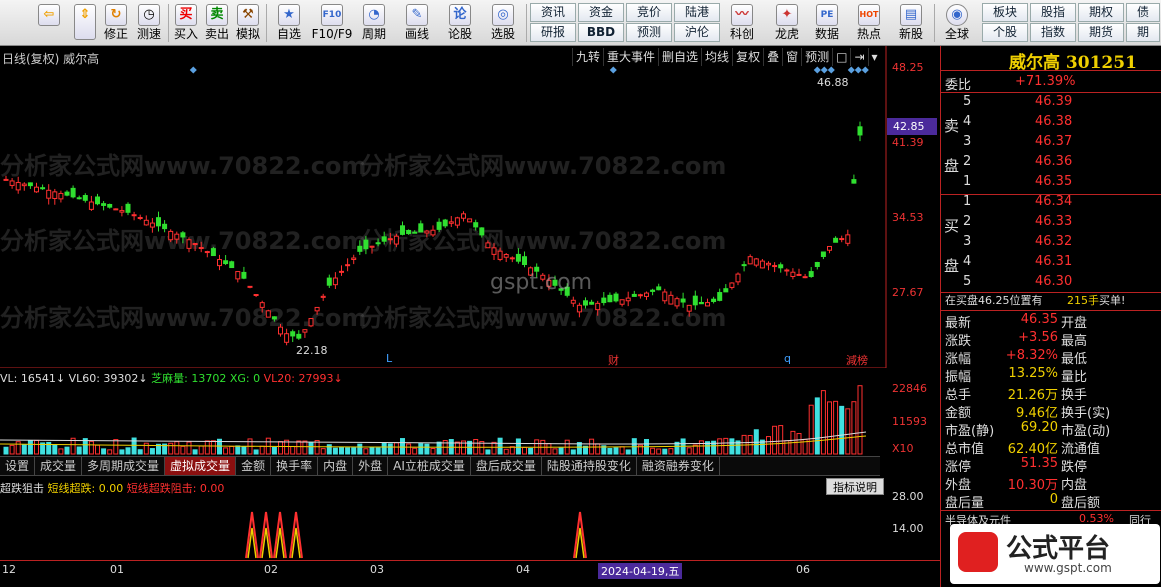 The height and width of the screenshot is (587, 1161). Describe the element at coordinates (553, 12) in the screenshot. I see `grid-news: 资讯` at that location.